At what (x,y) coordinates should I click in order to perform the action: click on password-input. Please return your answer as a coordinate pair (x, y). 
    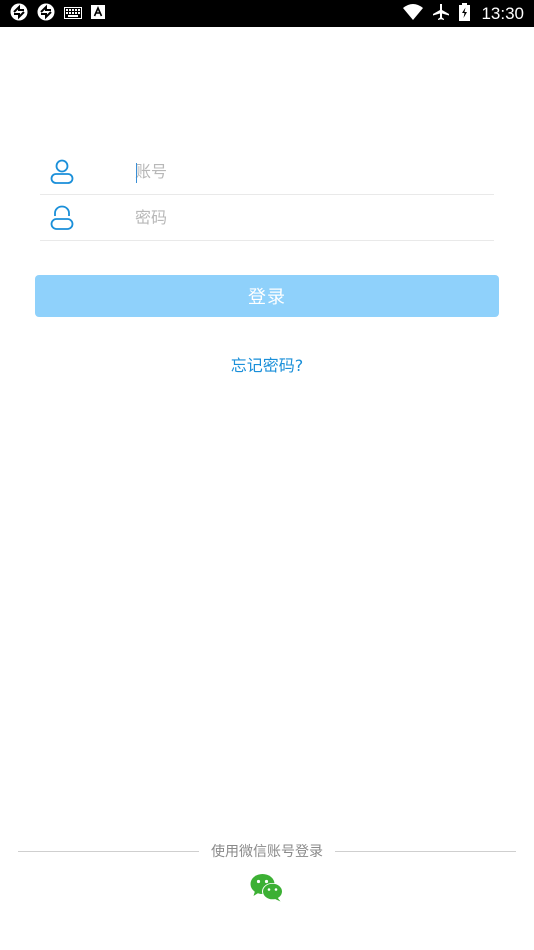
    Looking at the image, I should click on (305, 217).